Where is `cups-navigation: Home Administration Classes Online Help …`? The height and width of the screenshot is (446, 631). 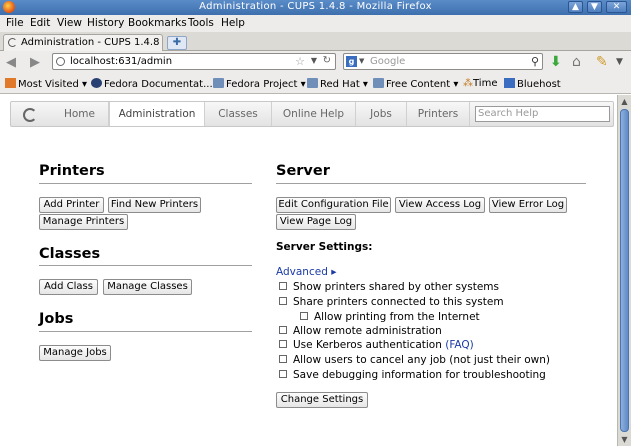
cups-navigation: Home Administration Classes Online Help … is located at coordinates (312, 114).